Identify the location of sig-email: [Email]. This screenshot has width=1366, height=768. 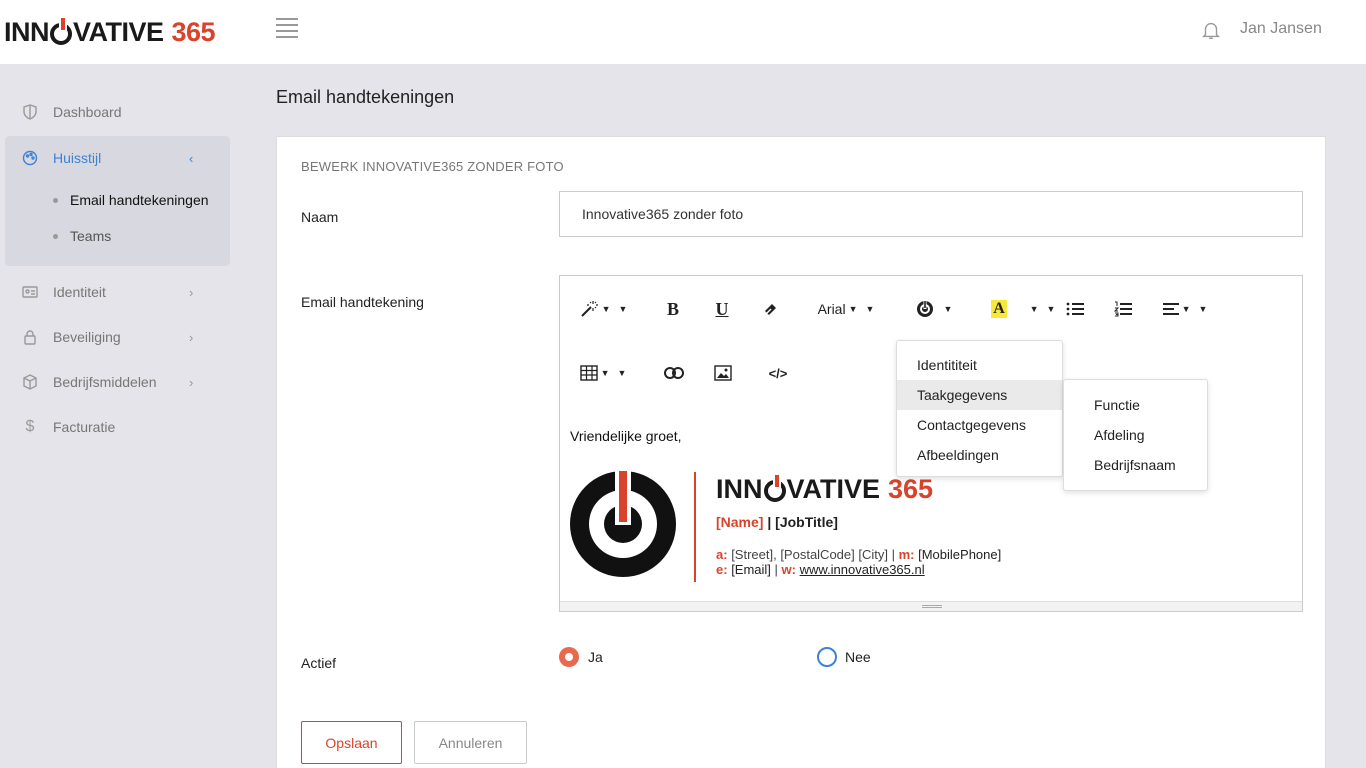
(751, 569).